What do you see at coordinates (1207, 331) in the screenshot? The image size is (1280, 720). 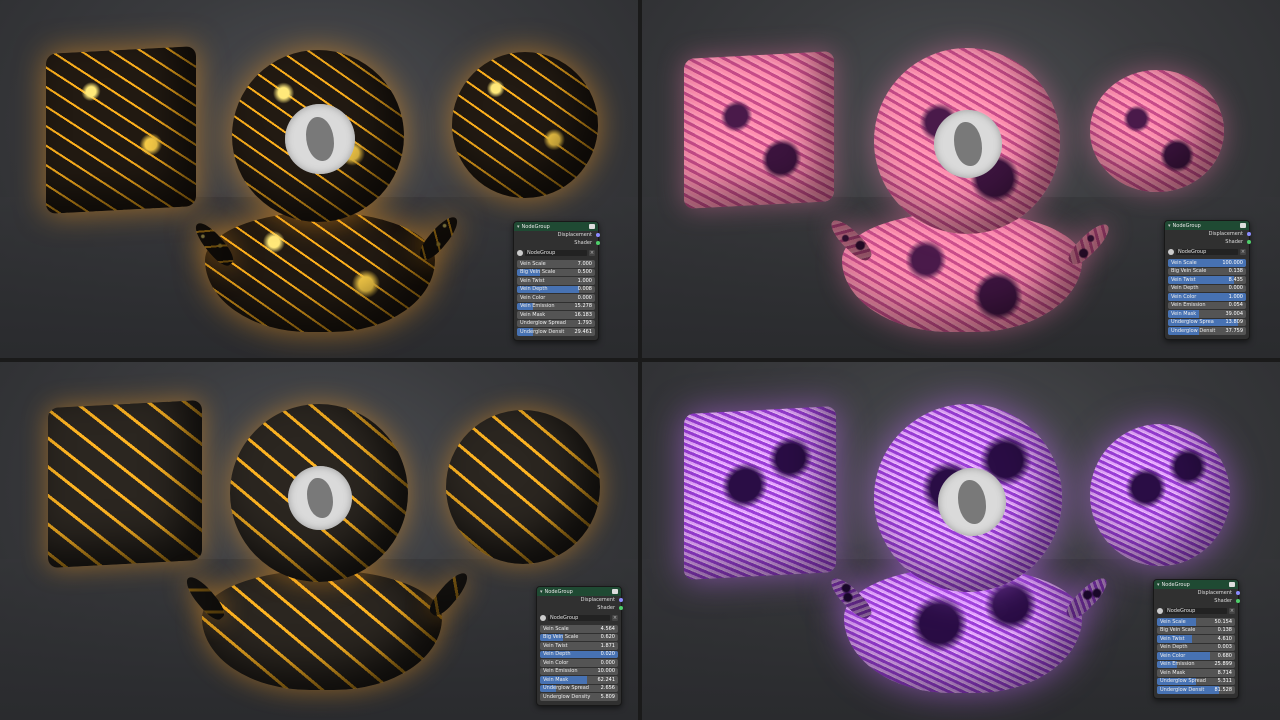 I see `input-field: Underglow Densit 37.759` at bounding box center [1207, 331].